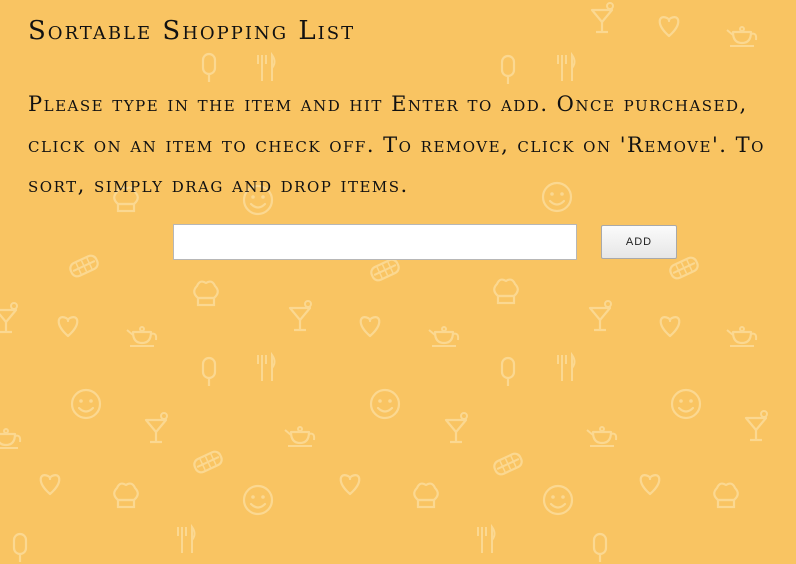 This screenshot has height=564, width=796. I want to click on page-title: Sortable Shopping List, so click(192, 31).